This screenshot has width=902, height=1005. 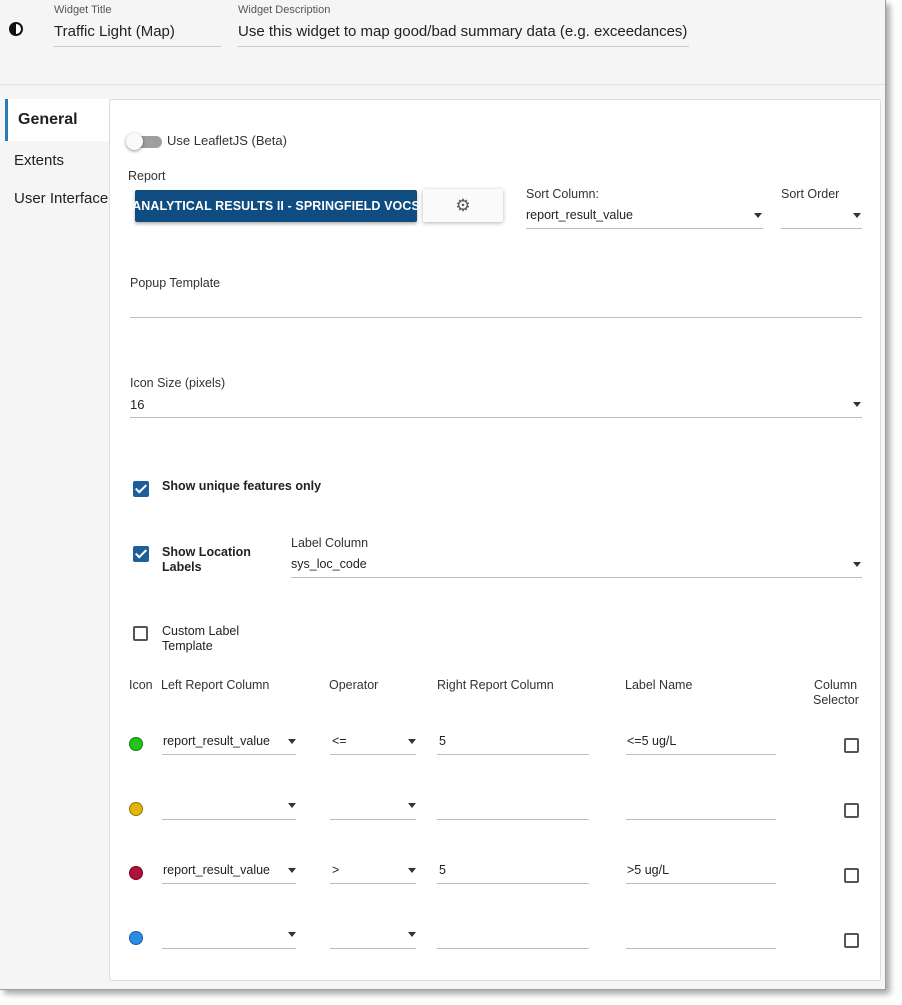 What do you see at coordinates (442, 741) in the screenshot?
I see `rule-1-right-column-input: 5` at bounding box center [442, 741].